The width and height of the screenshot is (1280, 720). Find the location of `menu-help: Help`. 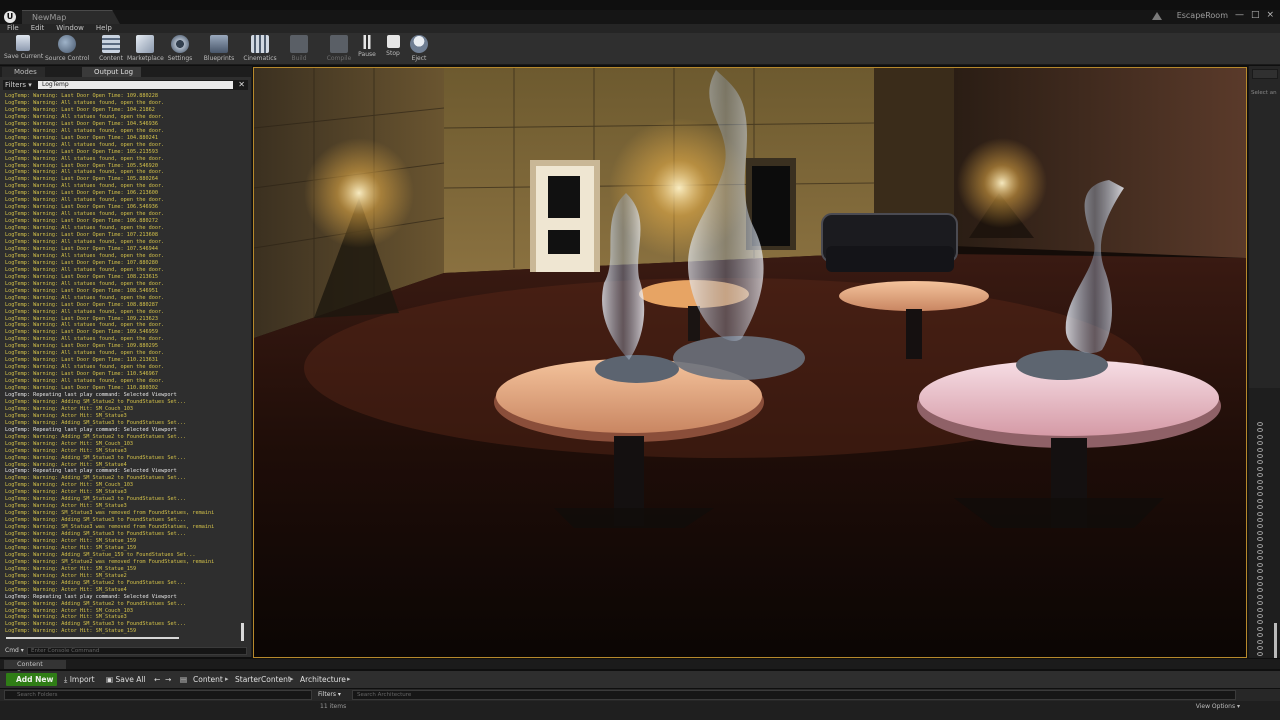

menu-help: Help is located at coordinates (104, 28).